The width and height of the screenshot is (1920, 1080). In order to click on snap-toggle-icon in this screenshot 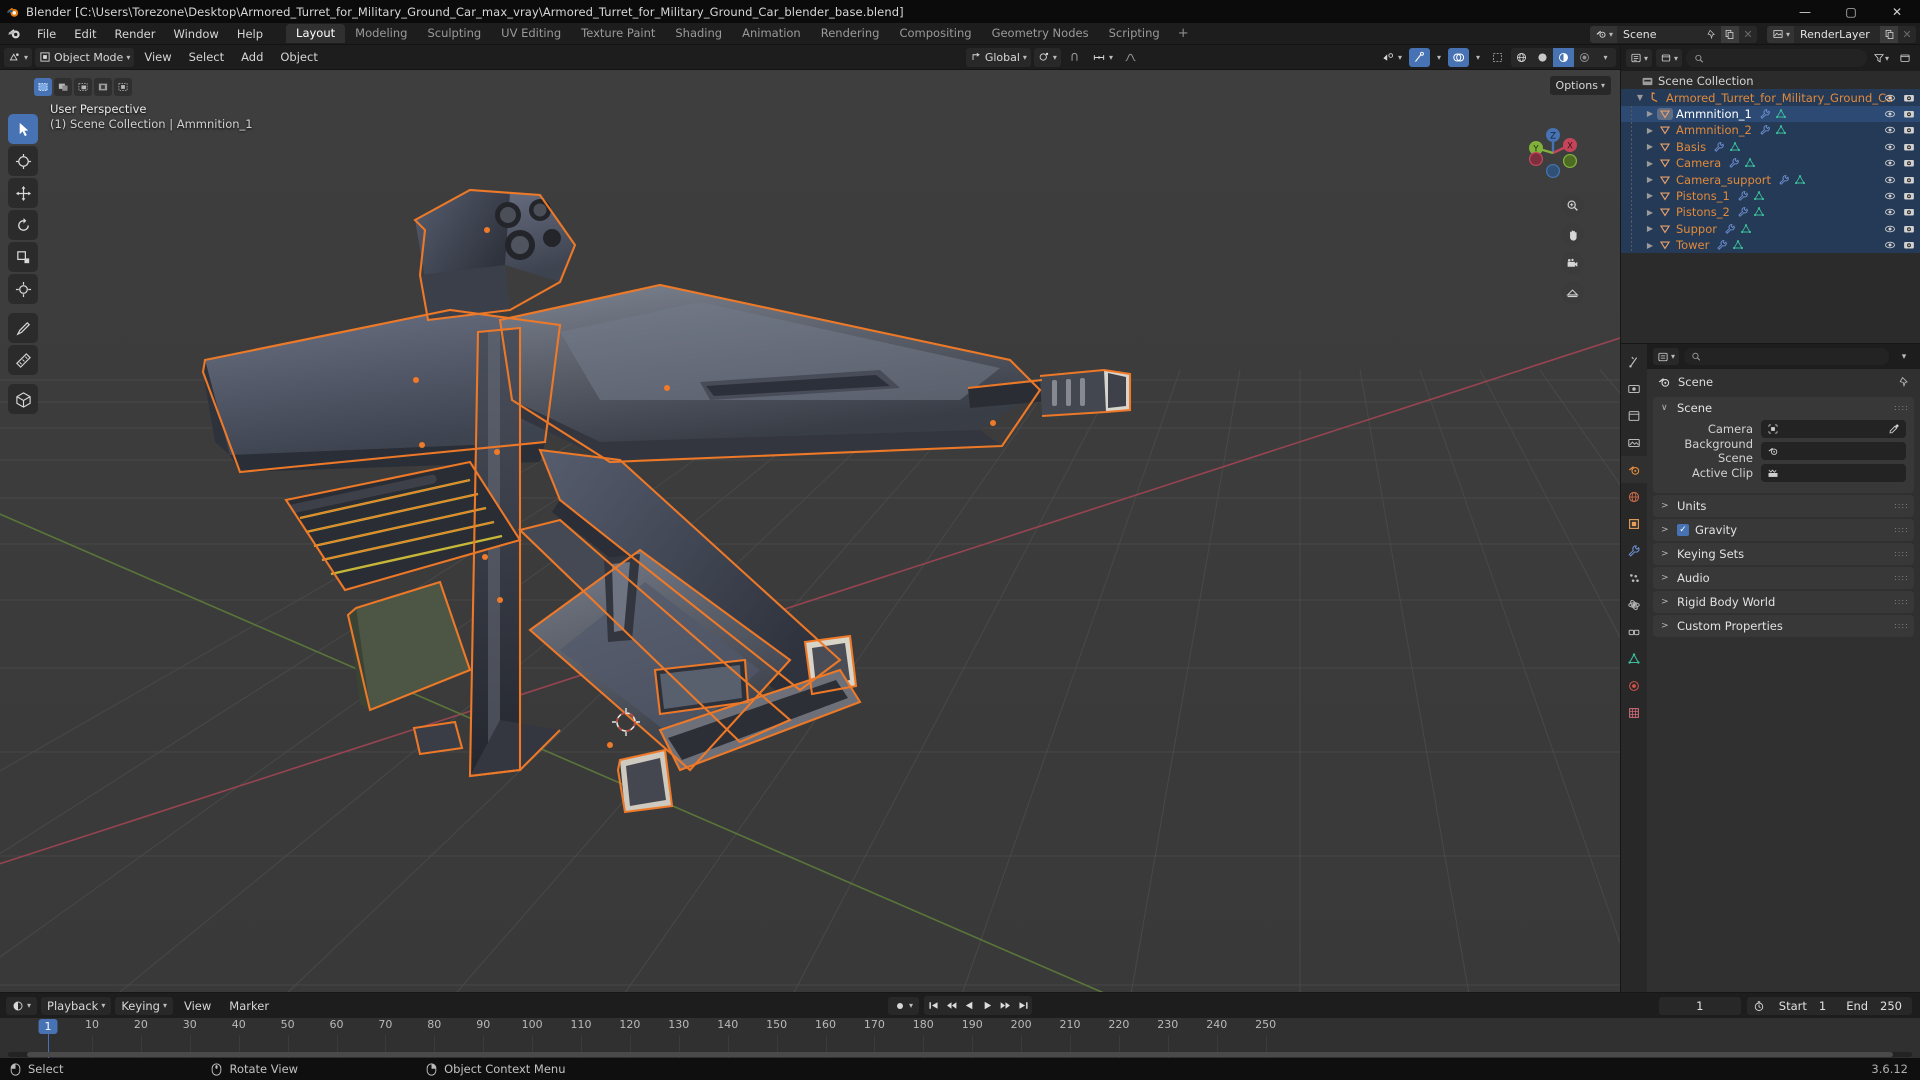, I will do `click(1074, 57)`.